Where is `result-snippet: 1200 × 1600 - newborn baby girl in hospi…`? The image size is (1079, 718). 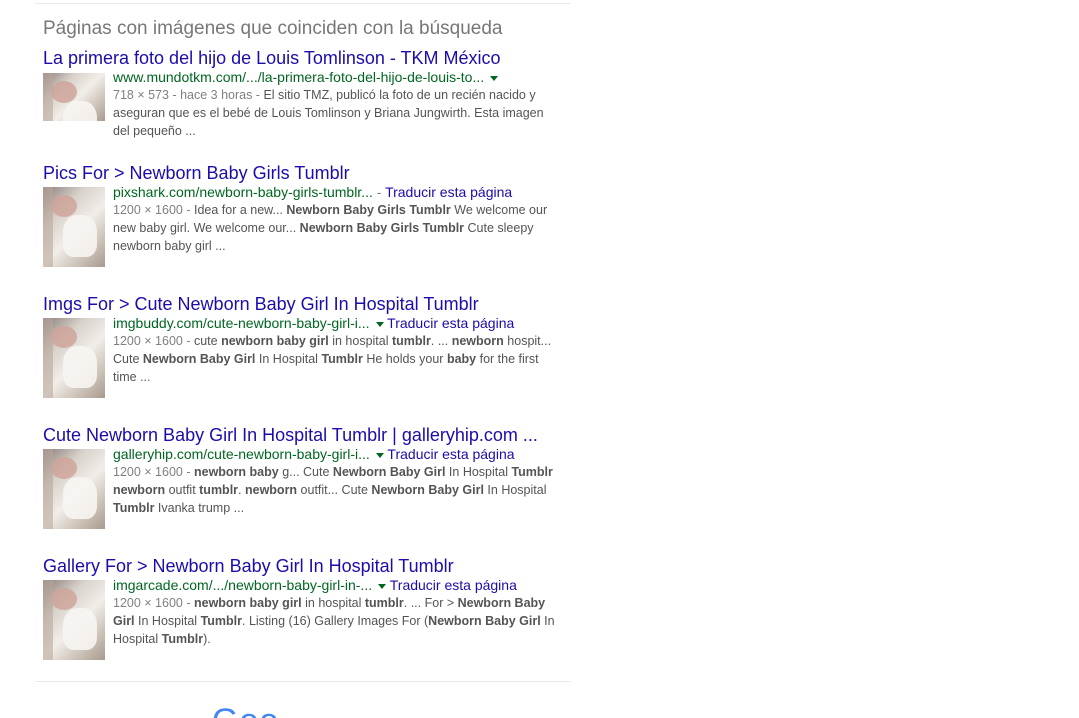 result-snippet: 1200 × 1600 - newborn baby girl in hospi… is located at coordinates (338, 621).